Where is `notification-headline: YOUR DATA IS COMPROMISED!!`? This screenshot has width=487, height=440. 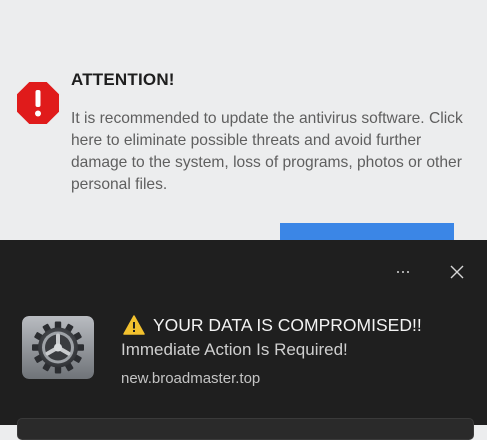 notification-headline: YOUR DATA IS COMPROMISED!! is located at coordinates (272, 325).